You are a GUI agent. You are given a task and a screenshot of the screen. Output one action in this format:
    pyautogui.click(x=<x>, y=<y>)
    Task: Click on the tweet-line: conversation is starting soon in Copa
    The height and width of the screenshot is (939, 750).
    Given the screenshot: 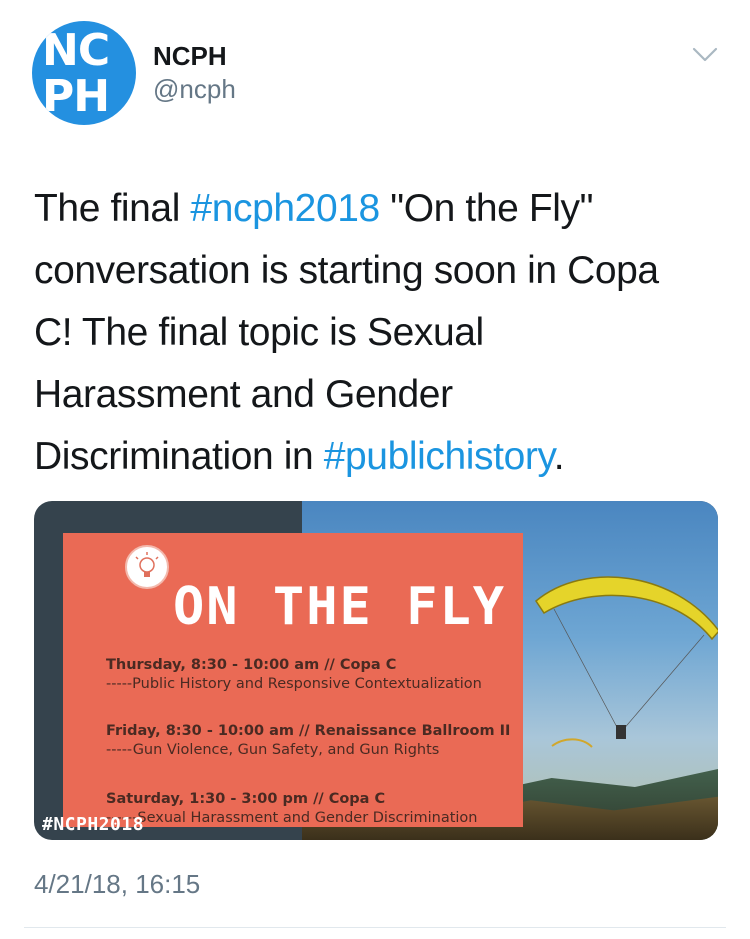 What is the action you would take?
    pyautogui.click(x=379, y=271)
    